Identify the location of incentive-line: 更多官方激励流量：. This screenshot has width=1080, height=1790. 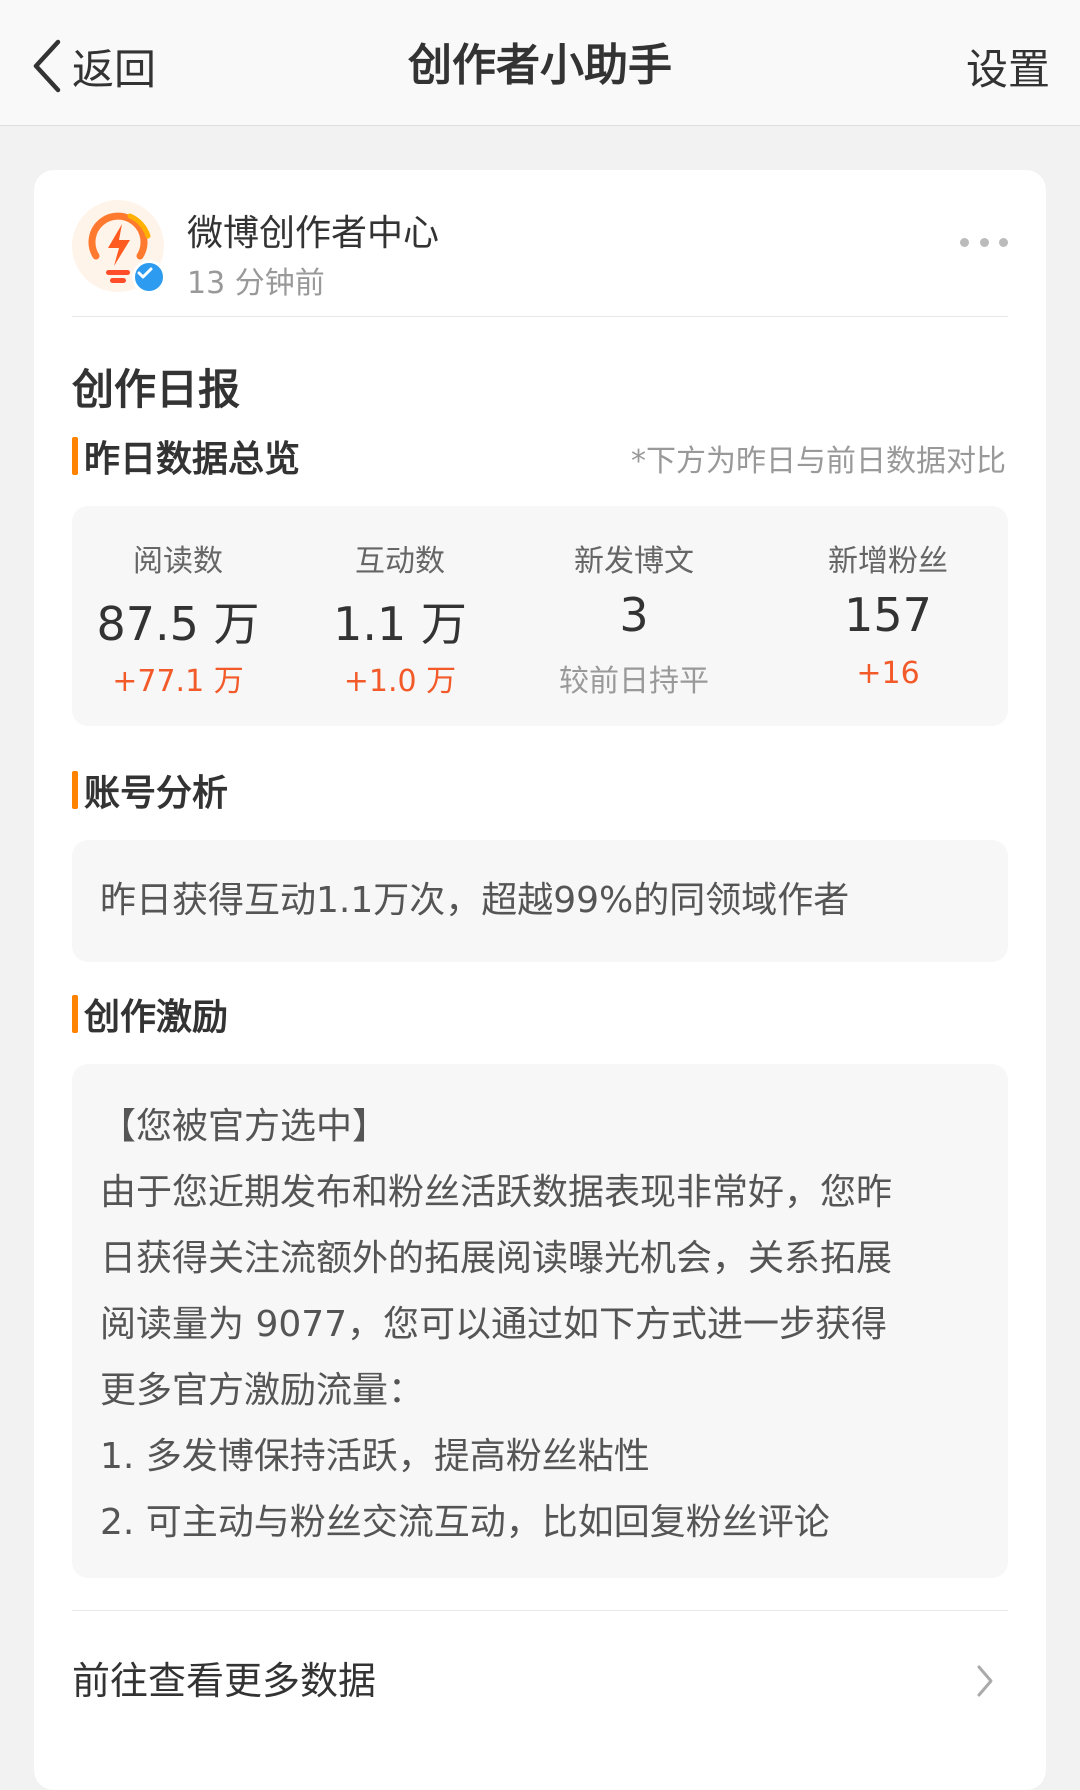
(262, 1390).